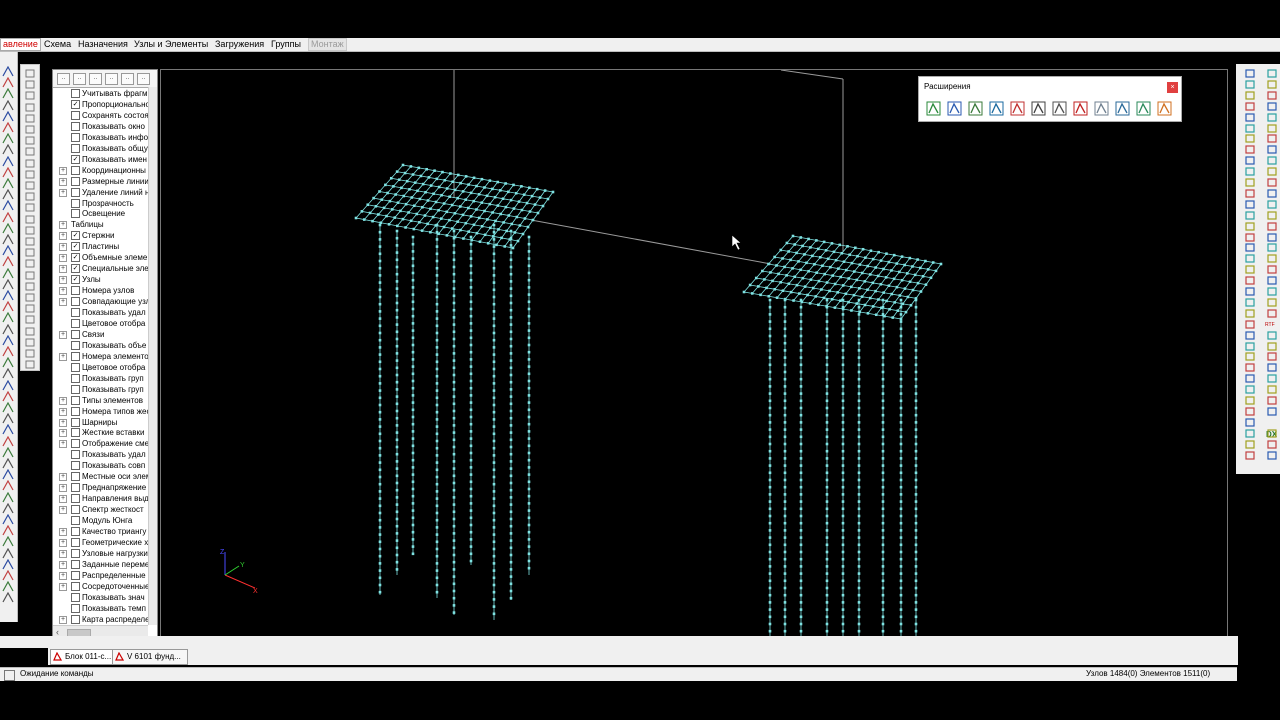  I want to click on sum-icon, so click(933, 108).